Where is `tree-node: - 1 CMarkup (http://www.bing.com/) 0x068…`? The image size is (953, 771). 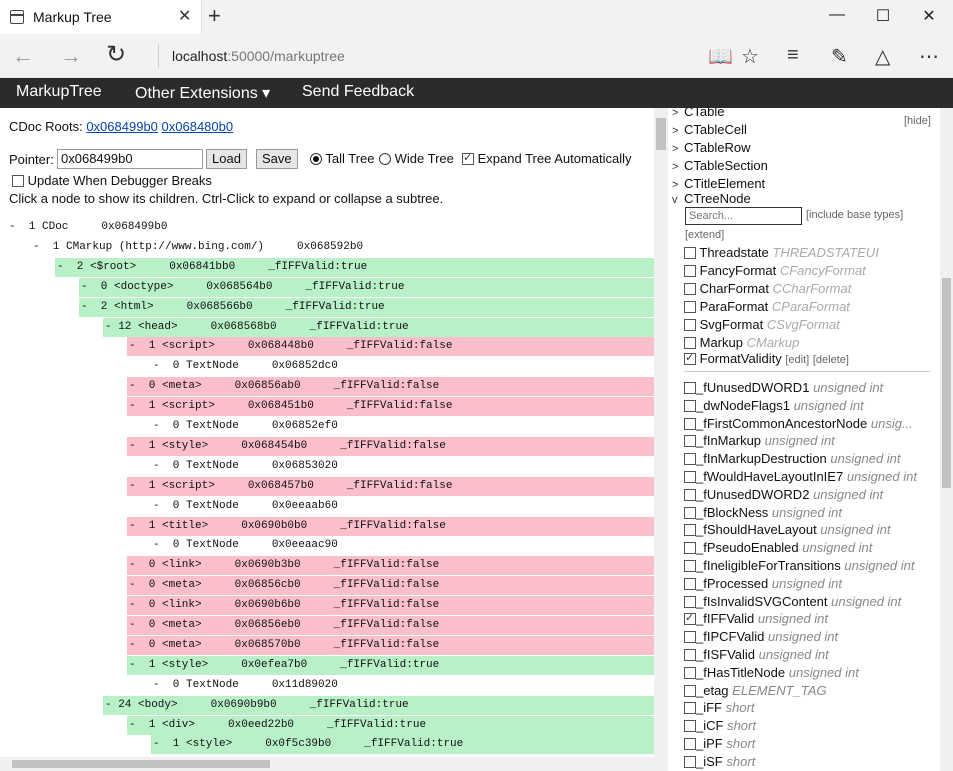
tree-node: - 1 CMarkup (http://www.bing.com/) 0x068… is located at coordinates (342, 247).